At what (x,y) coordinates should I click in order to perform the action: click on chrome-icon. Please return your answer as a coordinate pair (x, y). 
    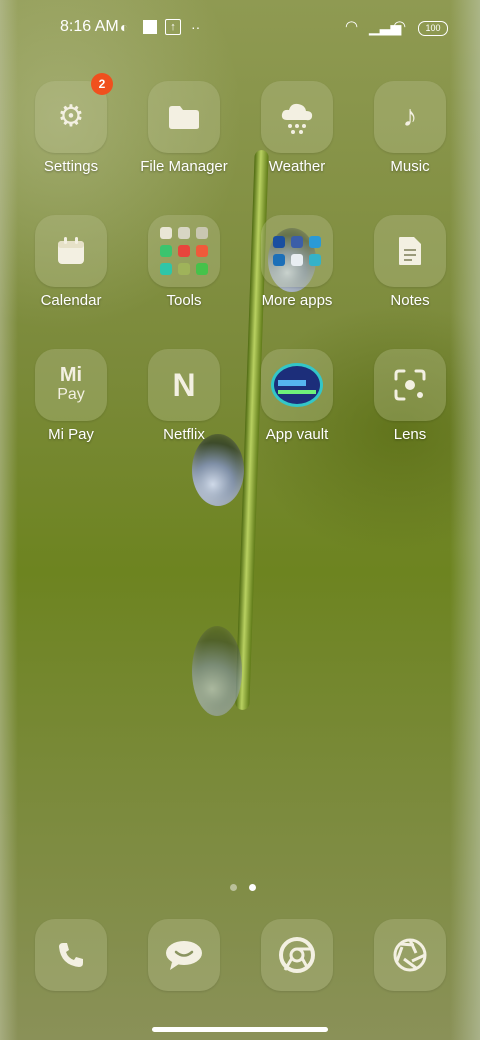
    Looking at the image, I should click on (297, 955).